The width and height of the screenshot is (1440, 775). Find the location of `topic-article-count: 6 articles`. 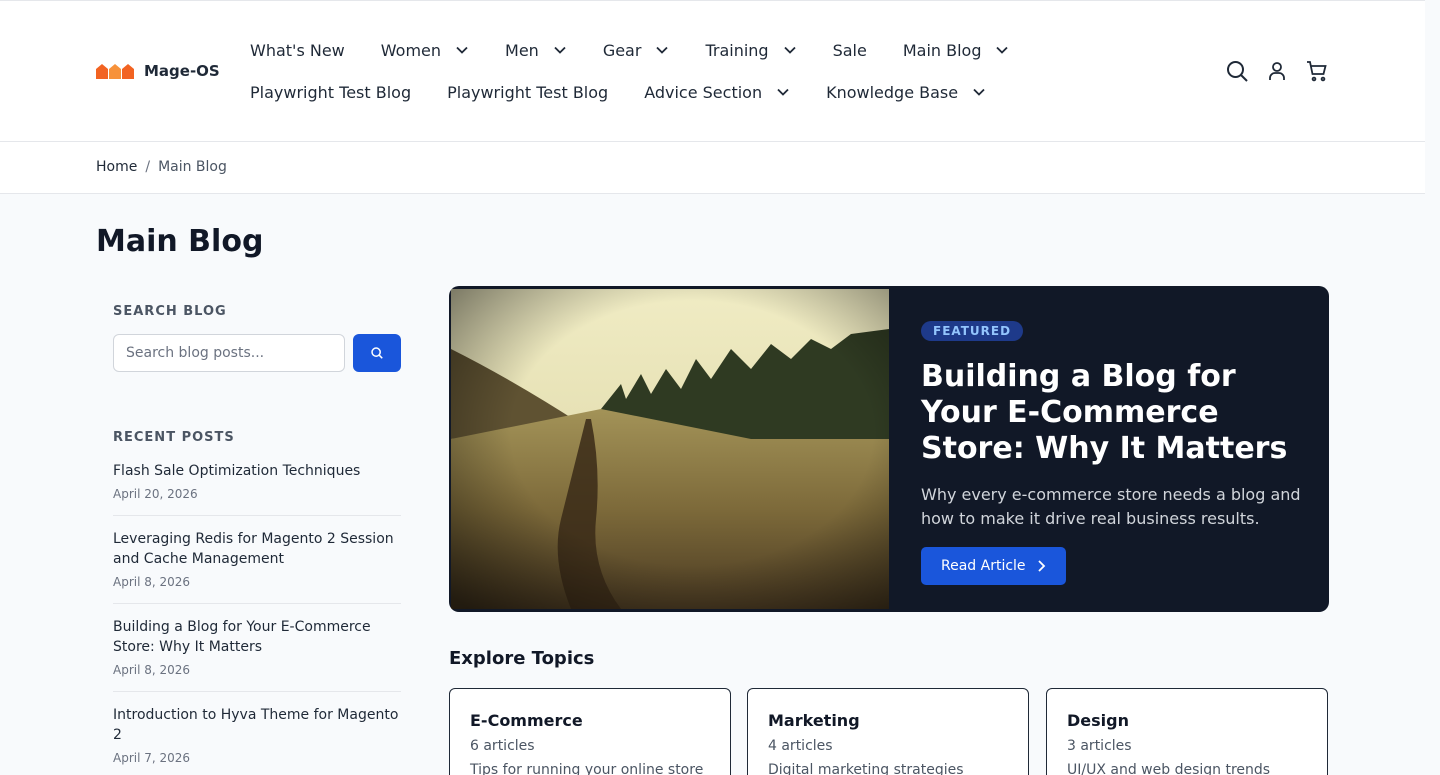

topic-article-count: 6 articles is located at coordinates (502, 746).